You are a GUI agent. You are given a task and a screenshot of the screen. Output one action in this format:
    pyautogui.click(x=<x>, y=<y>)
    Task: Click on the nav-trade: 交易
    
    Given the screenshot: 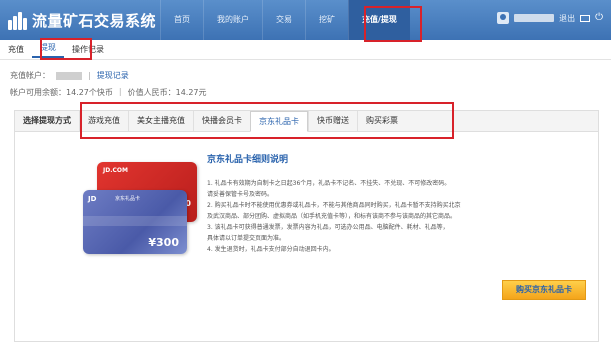 What is the action you would take?
    pyautogui.click(x=283, y=20)
    